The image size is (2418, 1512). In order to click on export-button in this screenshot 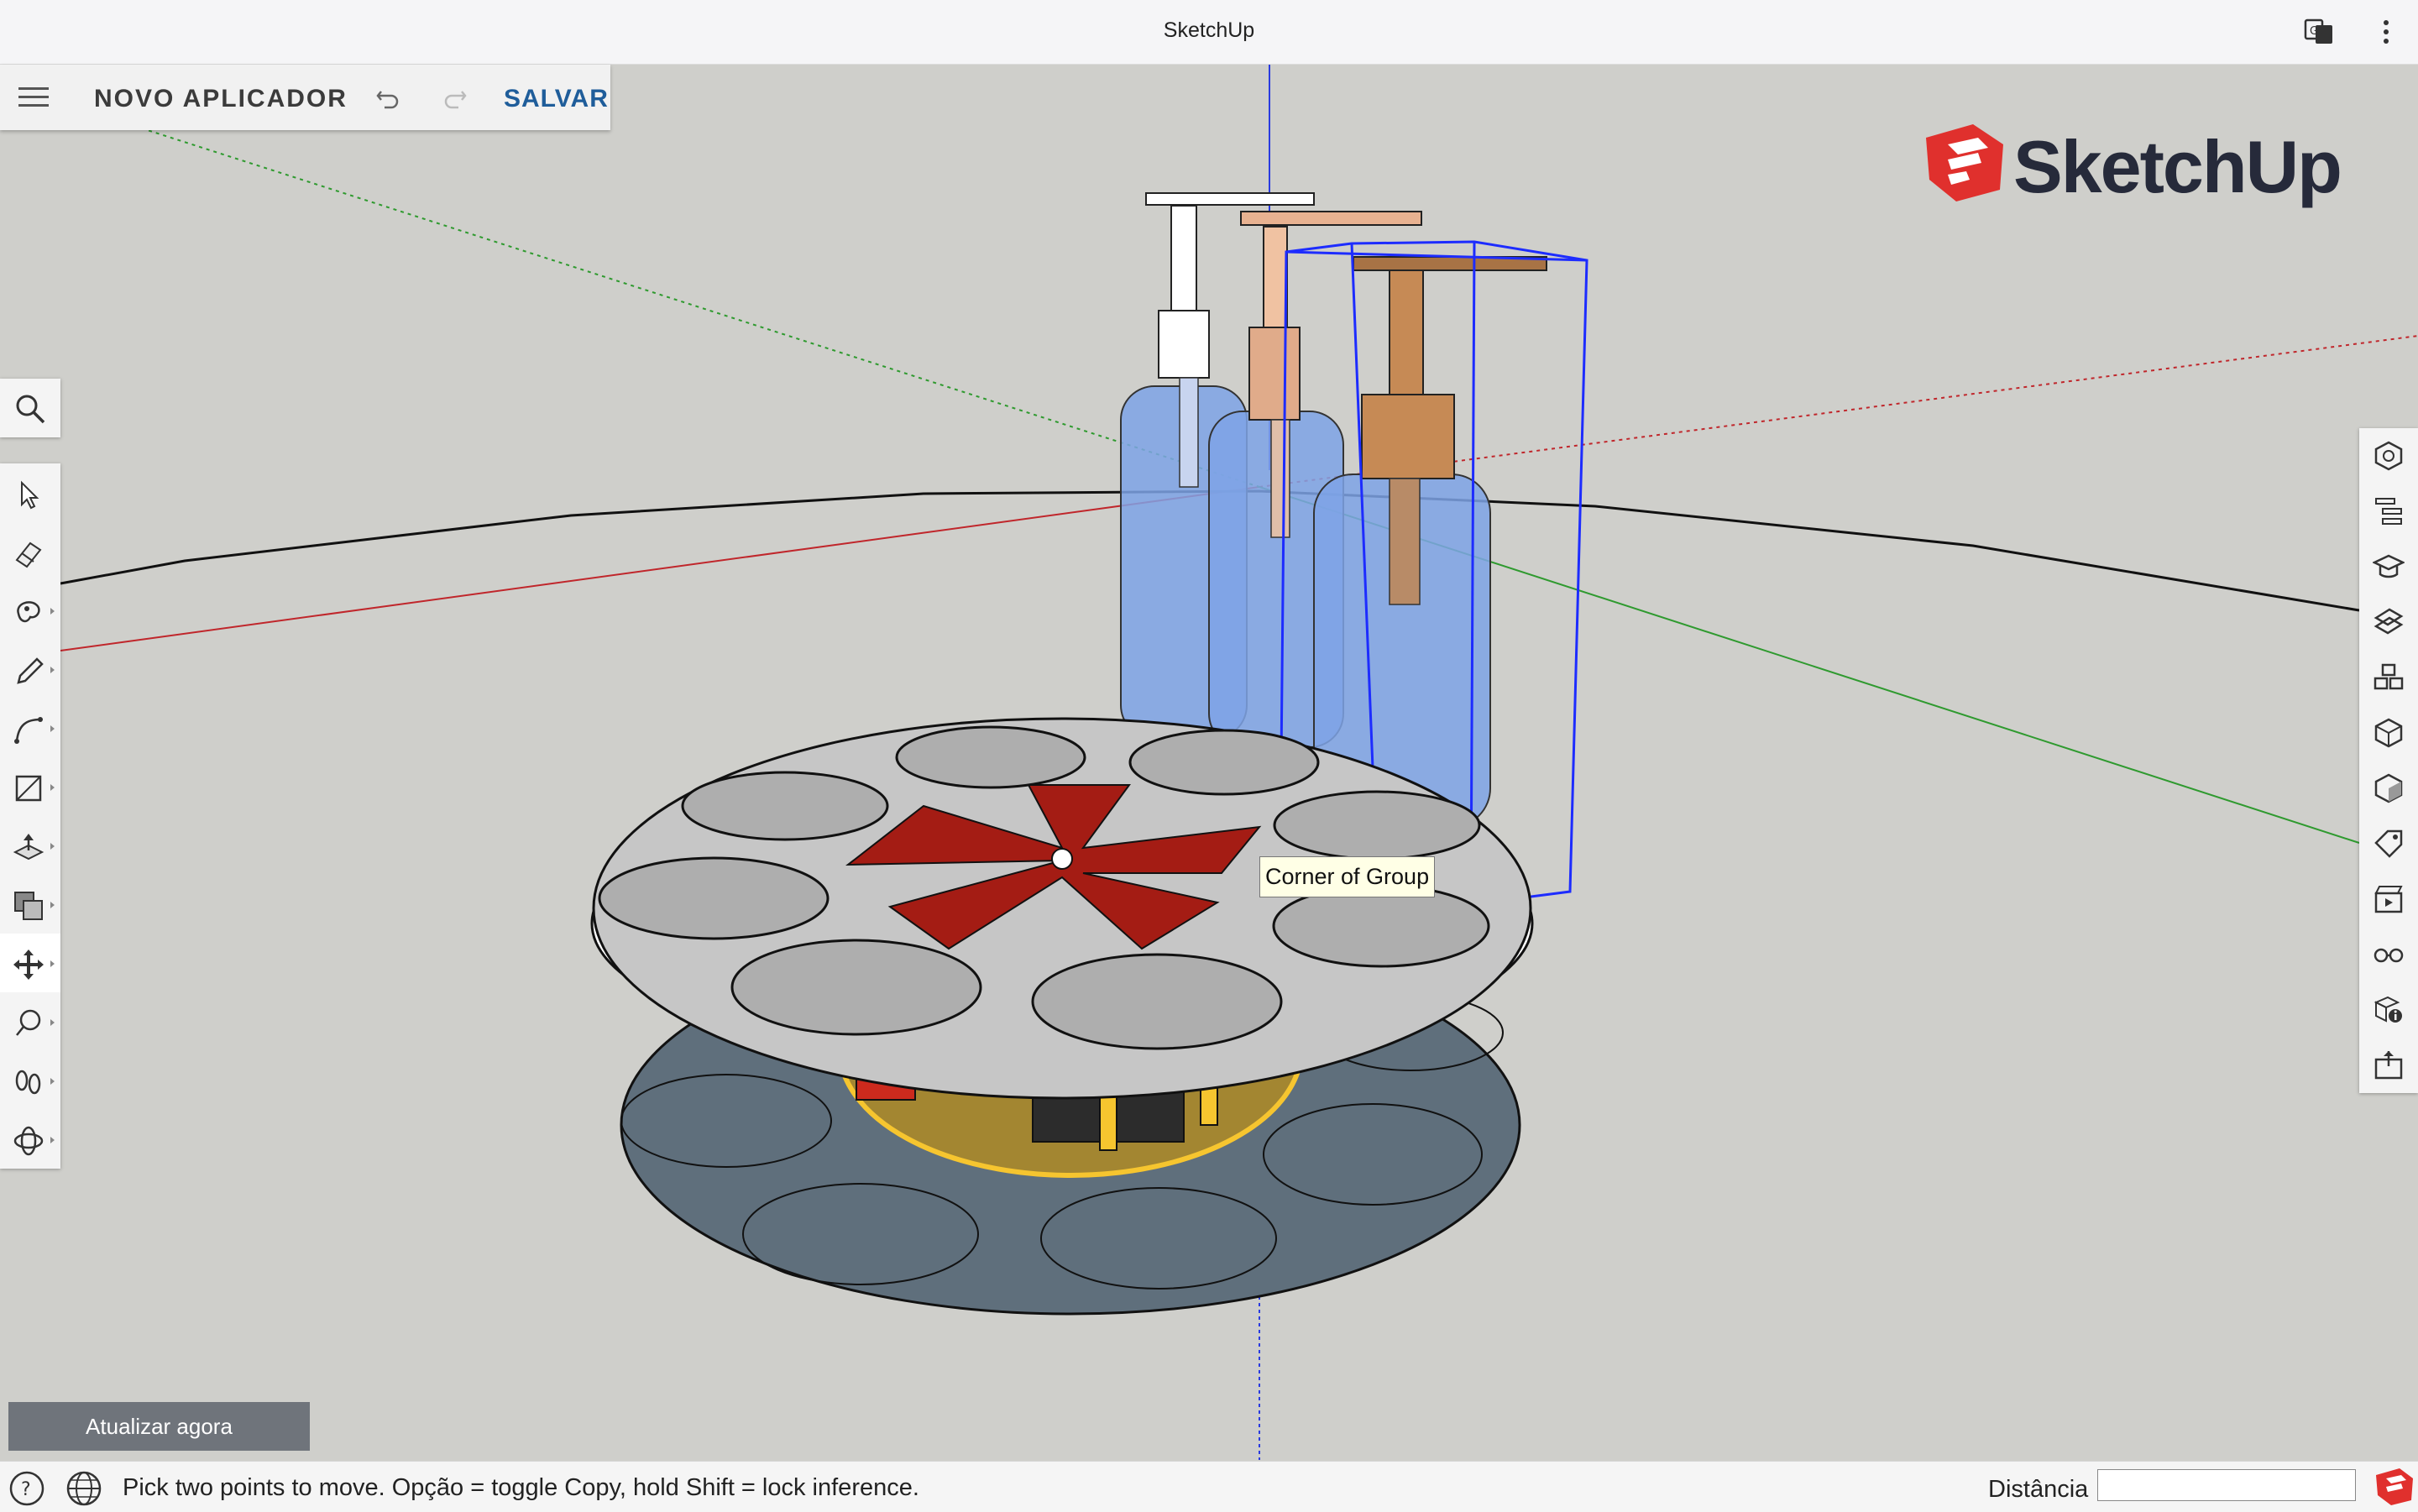, I will do `click(2388, 1065)`.